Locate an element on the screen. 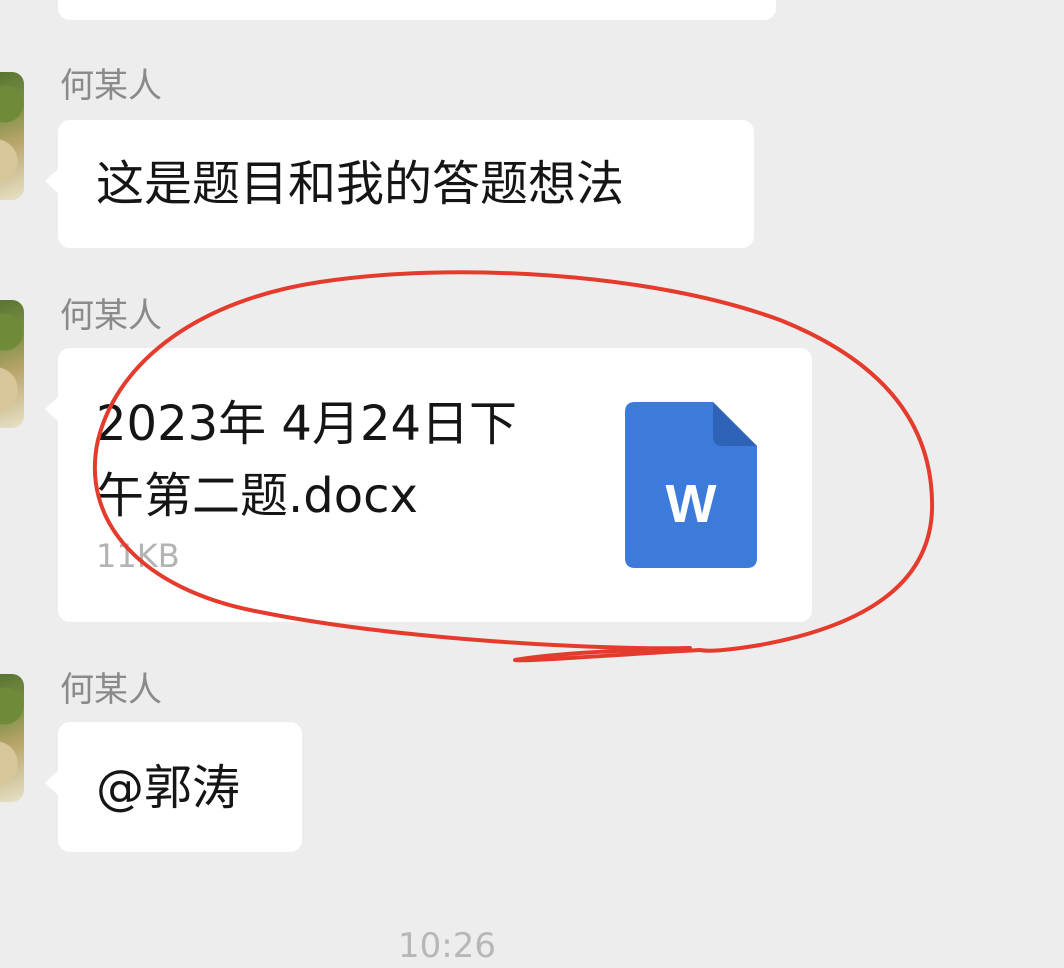  previous-message-bubble is located at coordinates (417, 10).